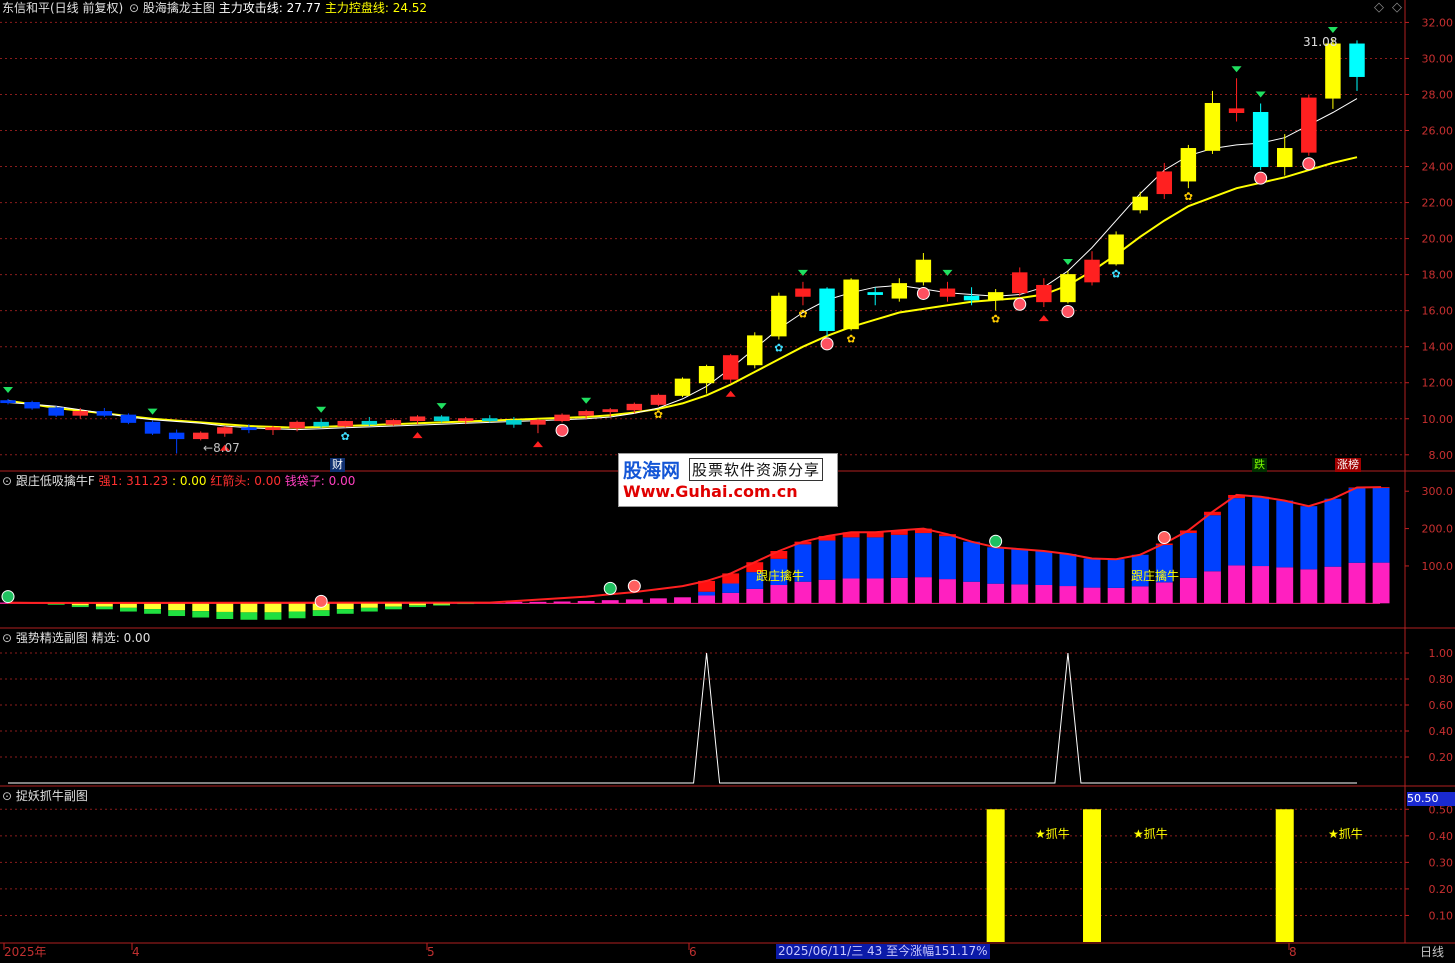 The width and height of the screenshot is (1455, 963). Describe the element at coordinates (778, 555) in the screenshot. I see `red-bar` at that location.